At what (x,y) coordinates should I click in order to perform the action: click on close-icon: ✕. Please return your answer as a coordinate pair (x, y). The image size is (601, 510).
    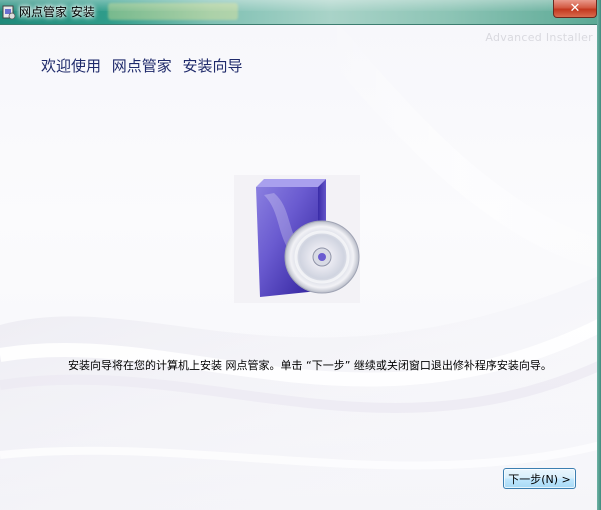
    Looking at the image, I should click on (575, 8).